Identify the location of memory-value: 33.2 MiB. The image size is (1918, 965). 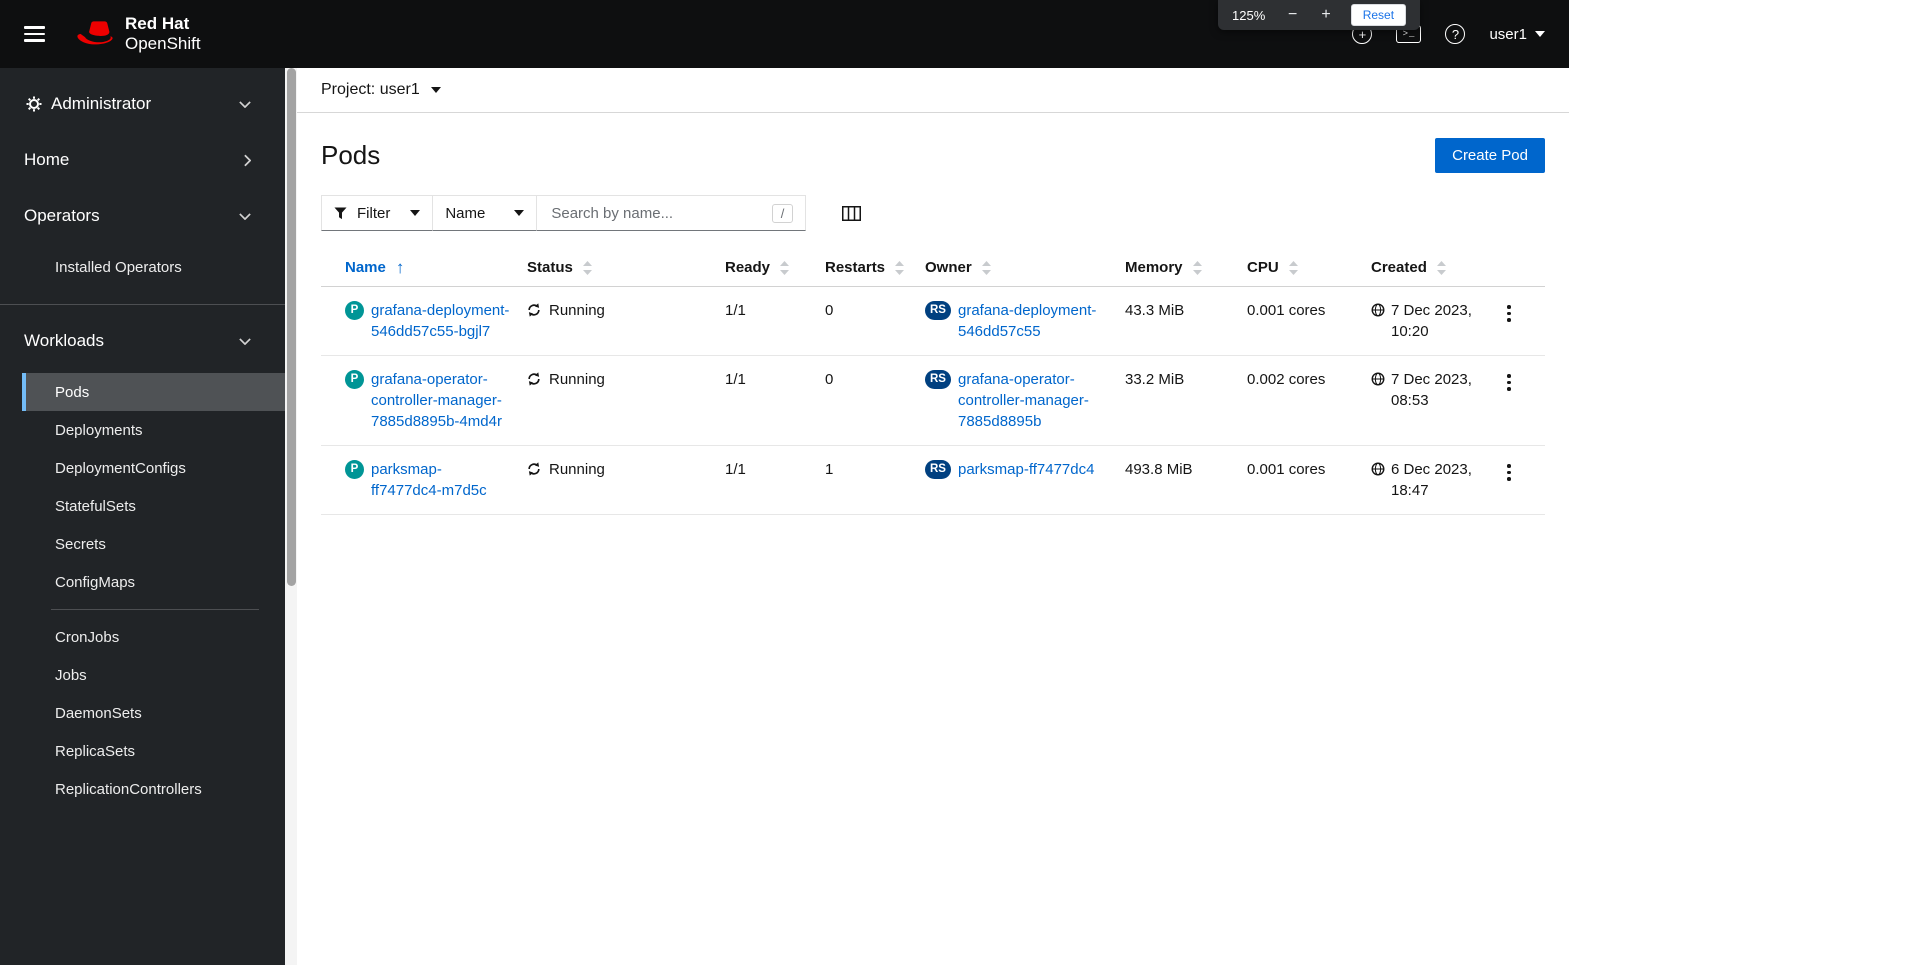
(1186, 400).